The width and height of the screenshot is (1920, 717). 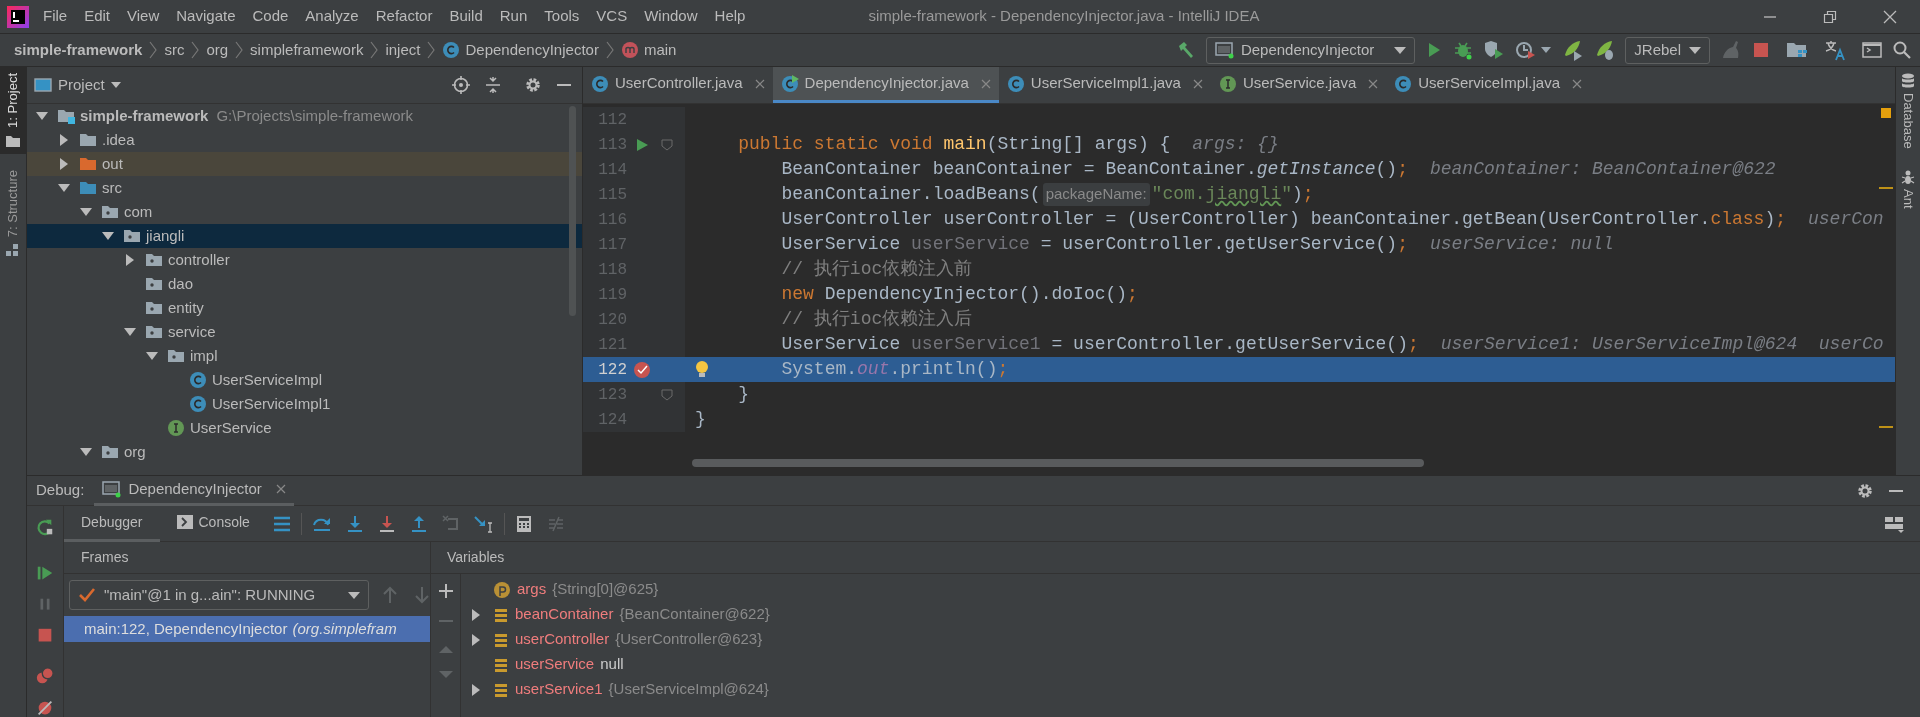 I want to click on menu-item: VCS, so click(x=612, y=16).